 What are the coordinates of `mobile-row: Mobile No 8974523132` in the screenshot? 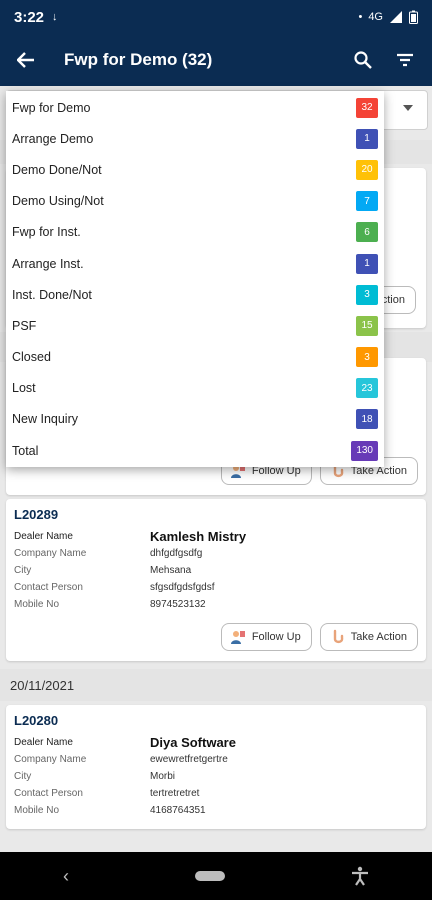 It's located at (216, 604).